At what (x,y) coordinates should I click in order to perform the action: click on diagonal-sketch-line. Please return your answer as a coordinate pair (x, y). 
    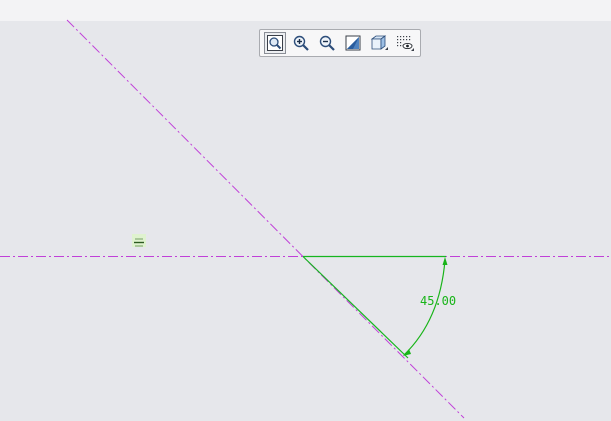
    Looking at the image, I should click on (355, 307).